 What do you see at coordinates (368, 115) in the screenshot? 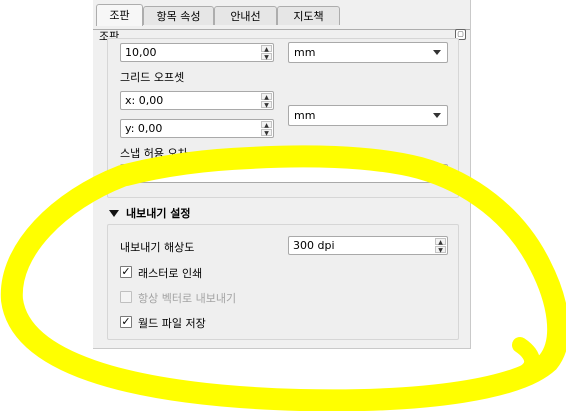
I see `grid-offset-unit-select: mm` at bounding box center [368, 115].